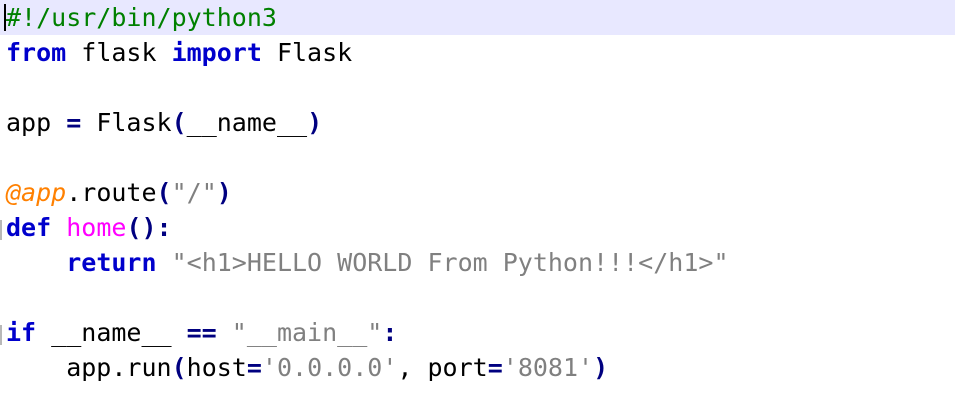  What do you see at coordinates (5, 17) in the screenshot?
I see `text-caret` at bounding box center [5, 17].